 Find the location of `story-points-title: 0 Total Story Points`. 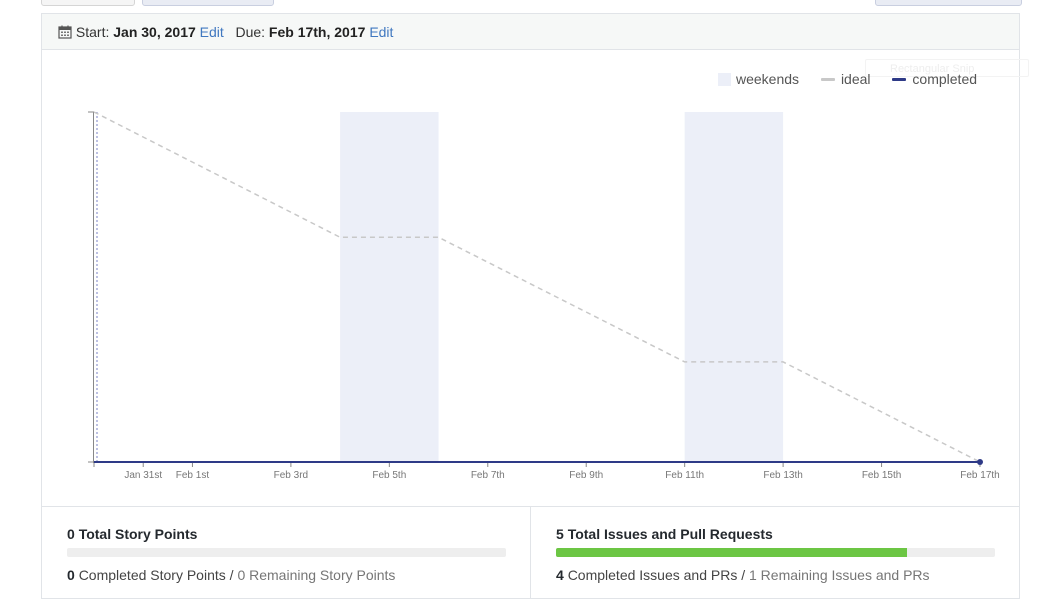

story-points-title: 0 Total Story Points is located at coordinates (132, 534).